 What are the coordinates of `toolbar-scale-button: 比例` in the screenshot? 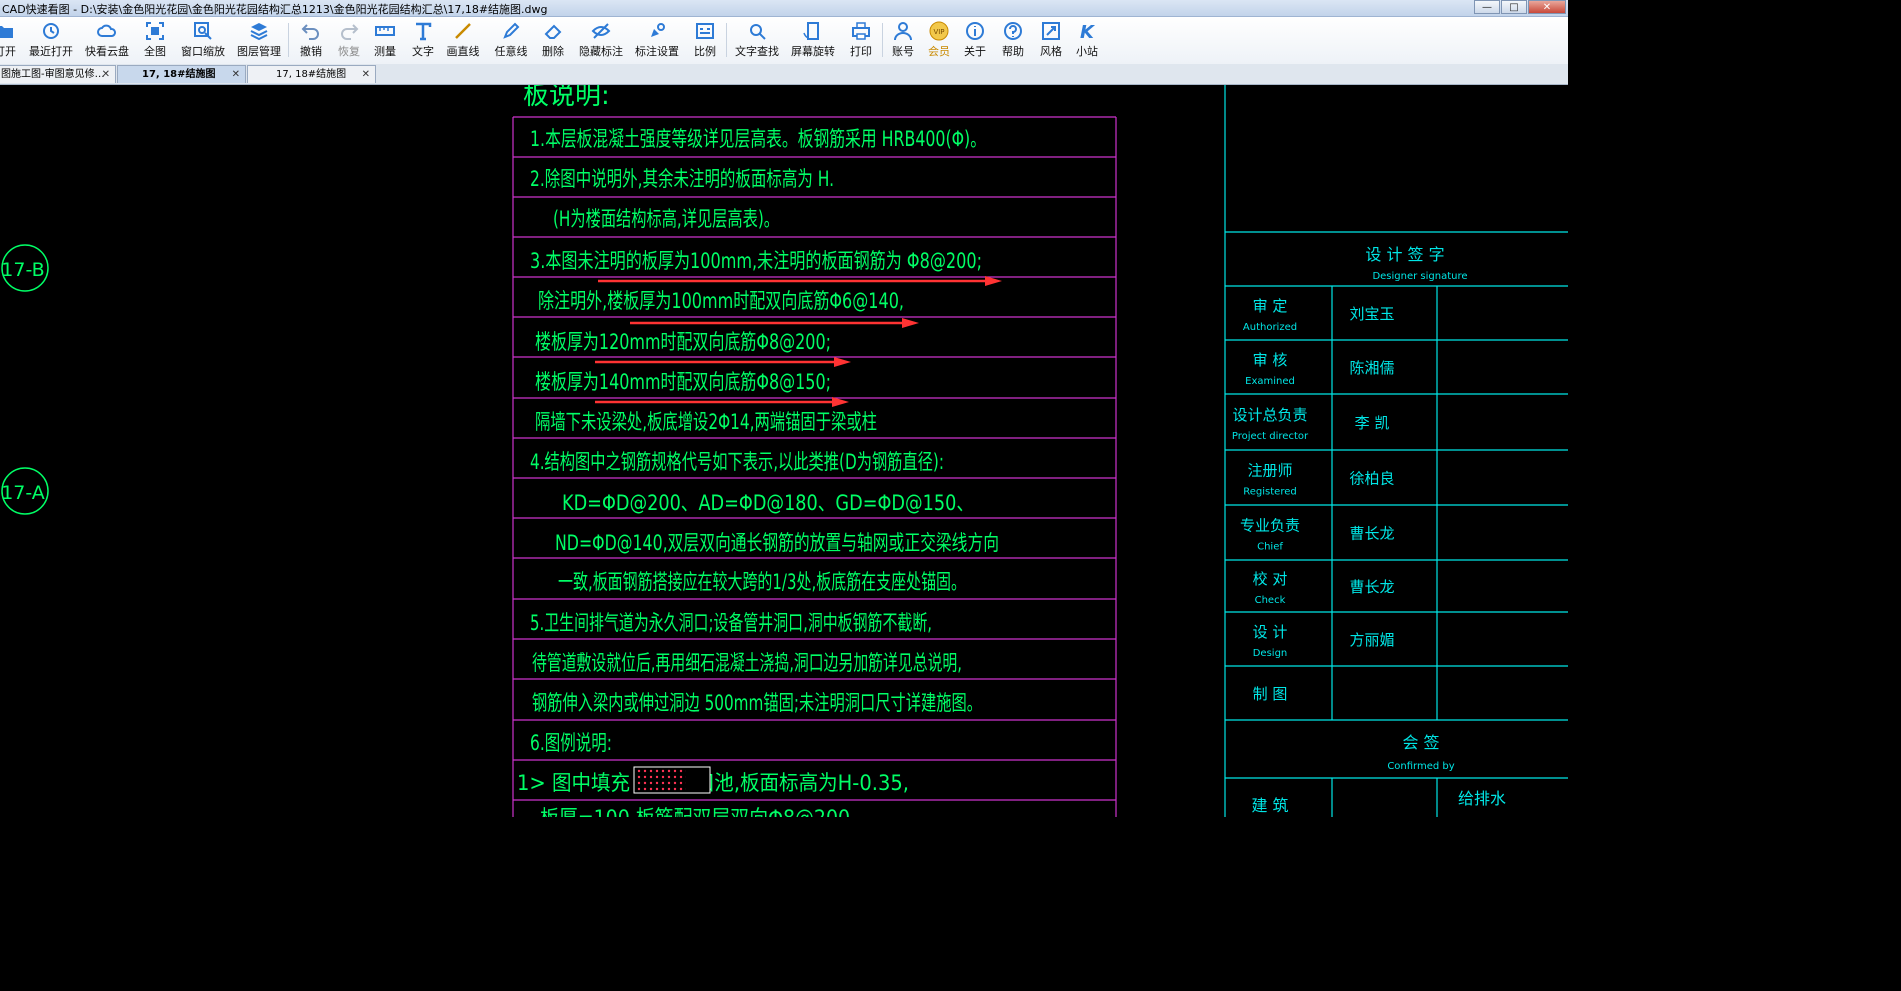 It's located at (705, 41).